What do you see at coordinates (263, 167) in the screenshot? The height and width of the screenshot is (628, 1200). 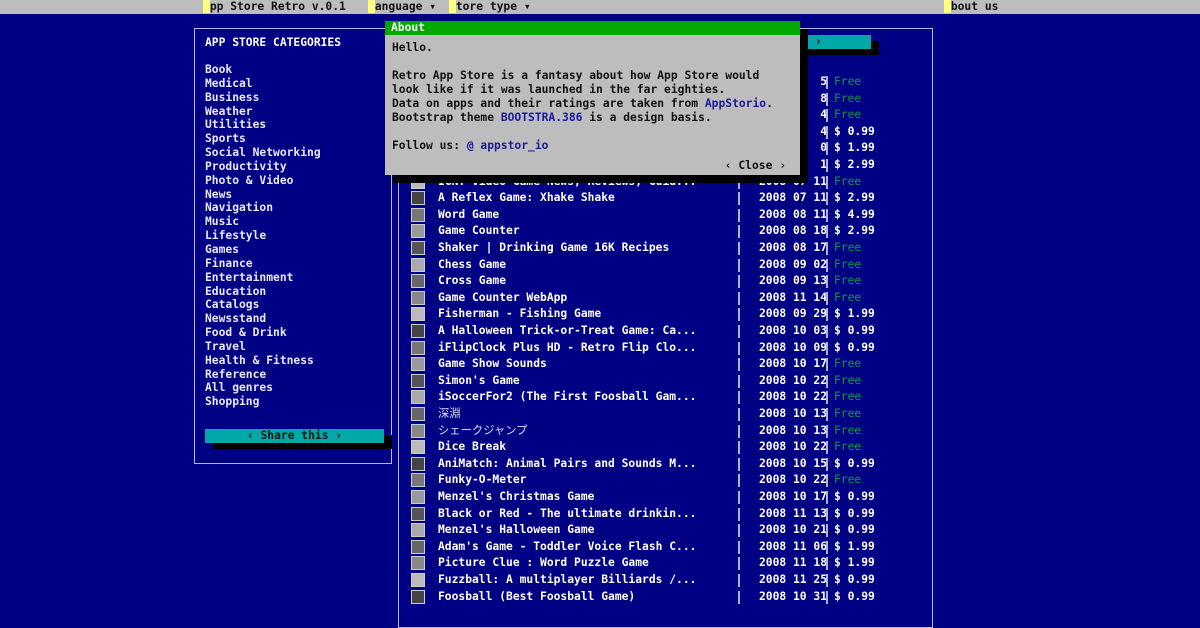 I see `category-item: Productivity` at bounding box center [263, 167].